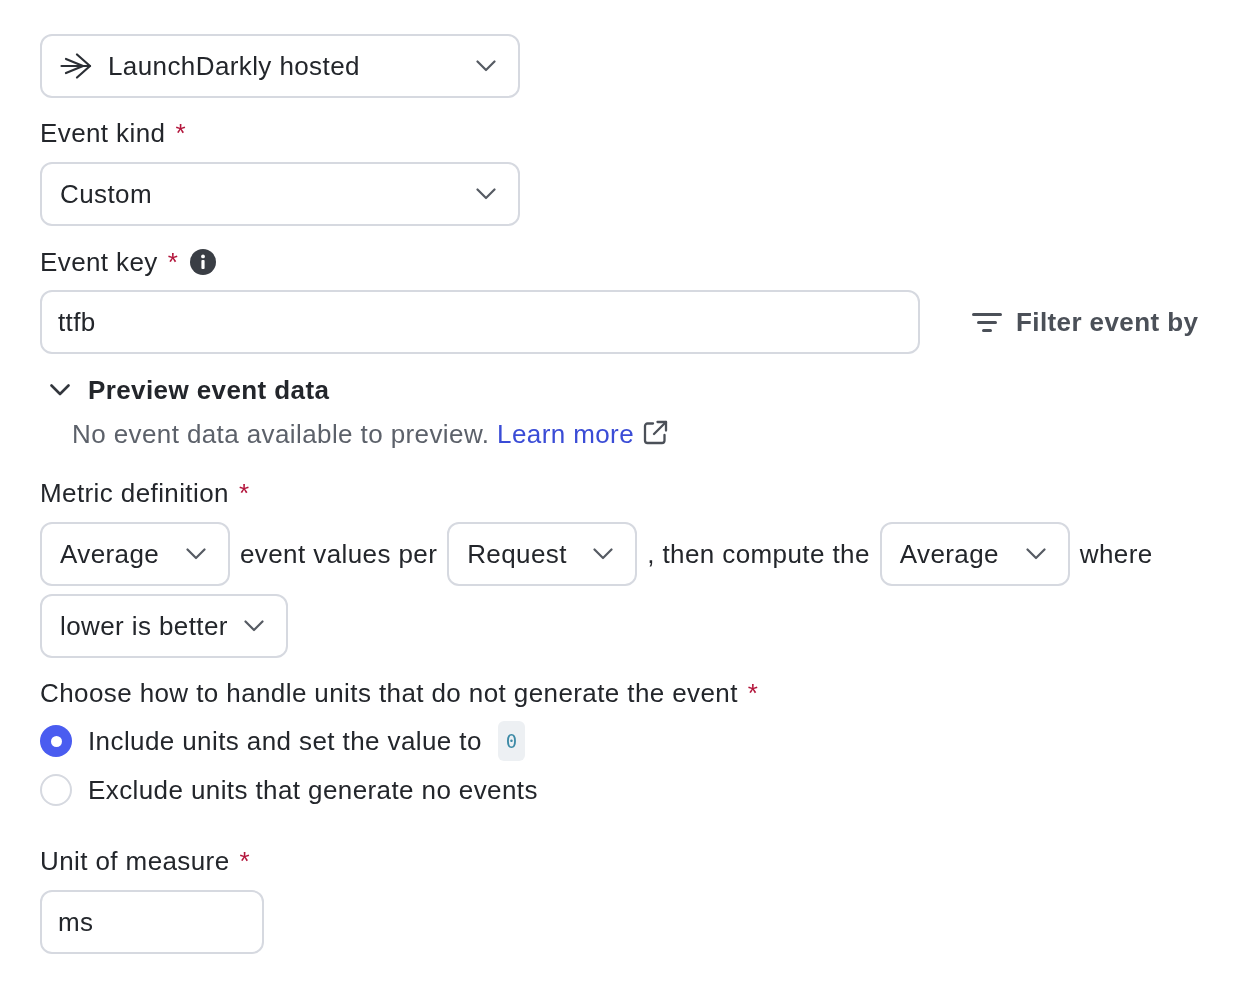  What do you see at coordinates (480, 322) in the screenshot?
I see `text-input: ttfb` at bounding box center [480, 322].